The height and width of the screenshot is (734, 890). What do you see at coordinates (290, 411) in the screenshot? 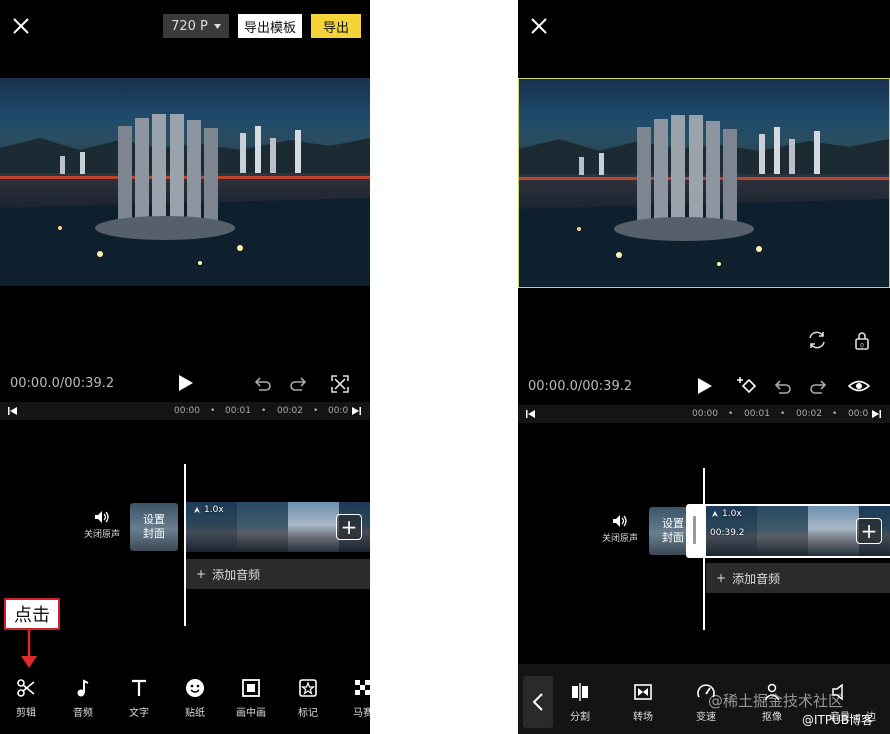
I see `ruler-tick-2: 00:02` at bounding box center [290, 411].